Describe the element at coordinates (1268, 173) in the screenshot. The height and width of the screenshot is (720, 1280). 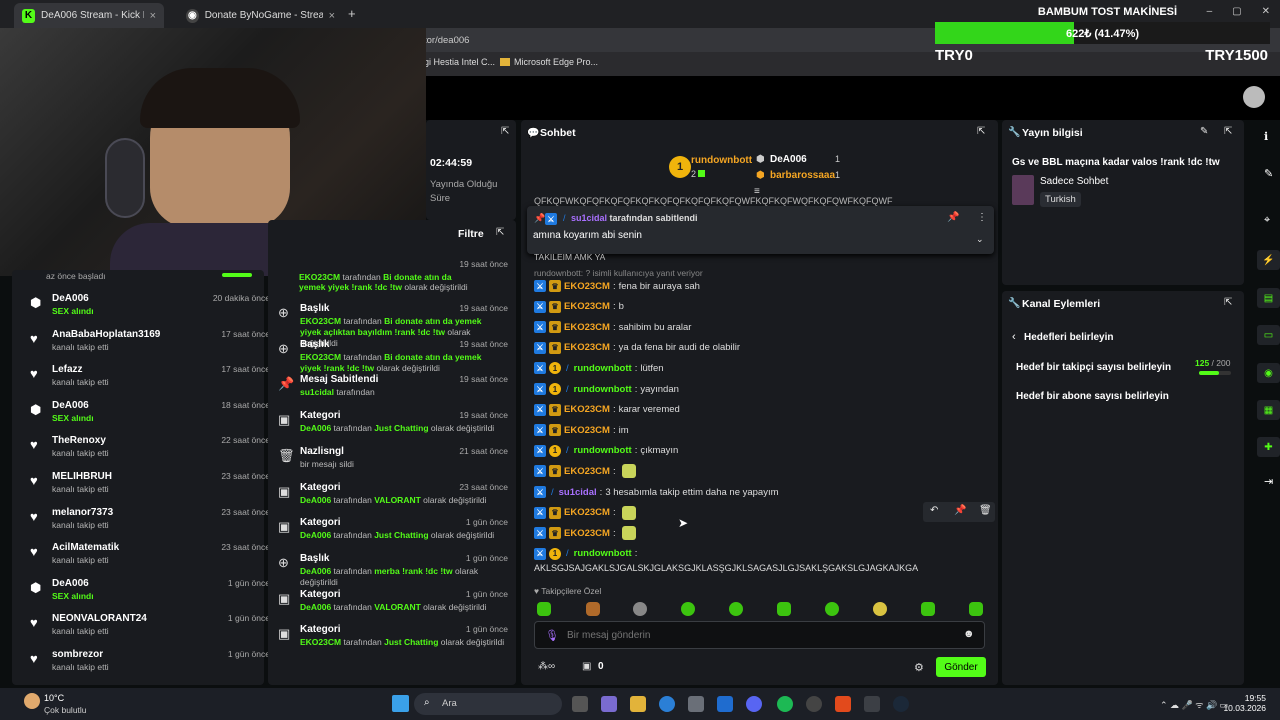
I see `pencil-icon: ✎` at that location.